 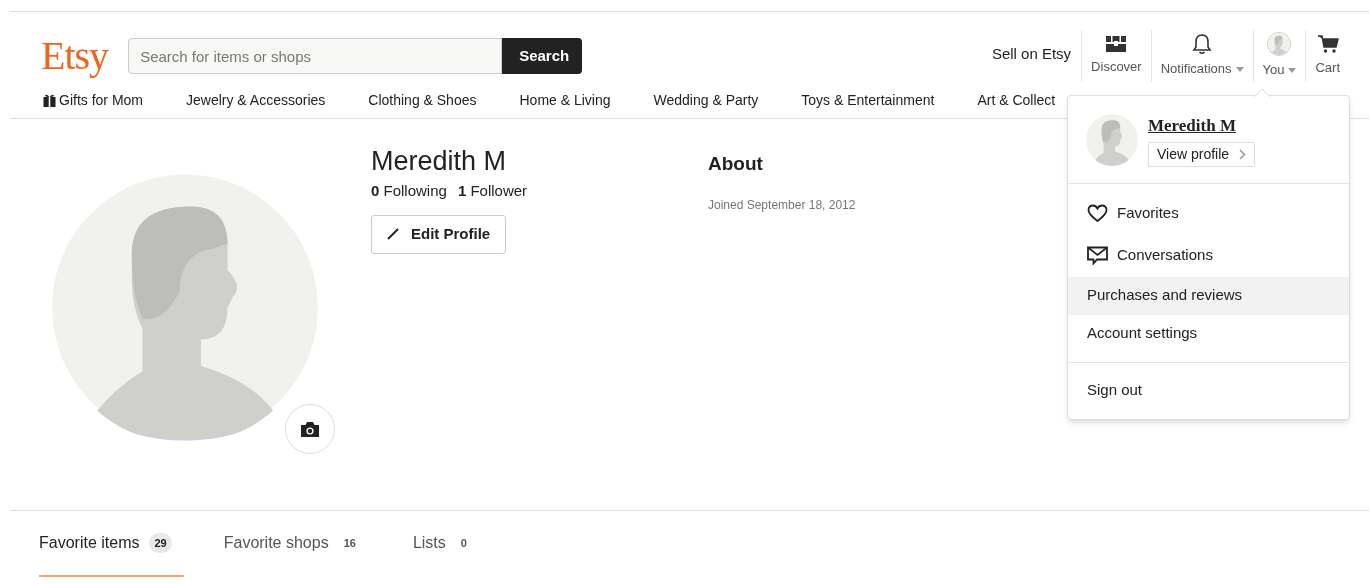 I want to click on account-menu-item: Sign out, so click(x=1208, y=390).